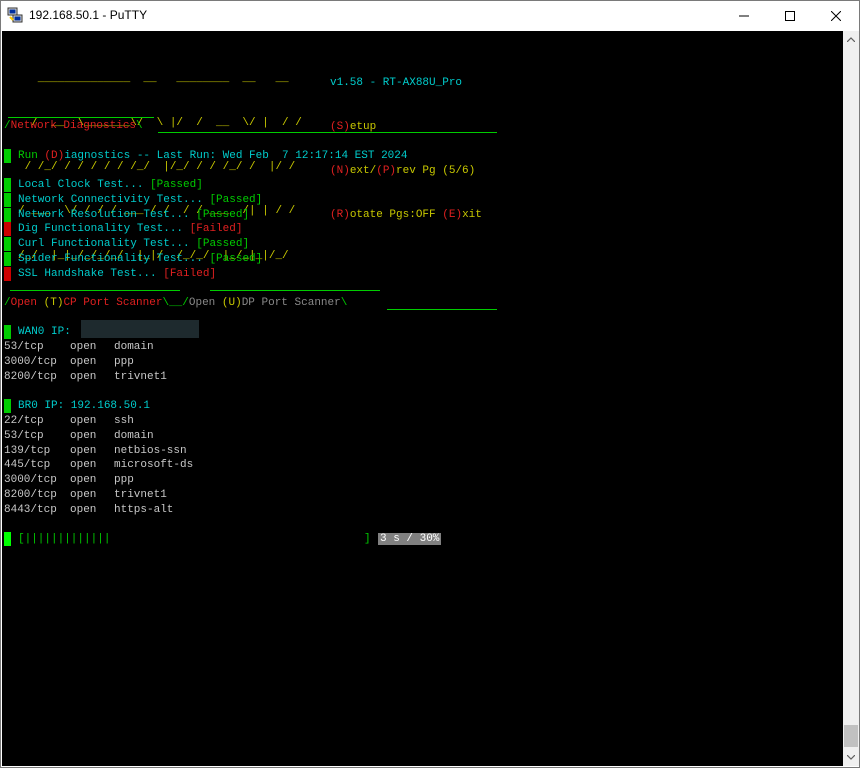 The image size is (860, 768). Describe the element at coordinates (64, 539) in the screenshot. I see `progress-bar: [|||||||||||||` at that location.